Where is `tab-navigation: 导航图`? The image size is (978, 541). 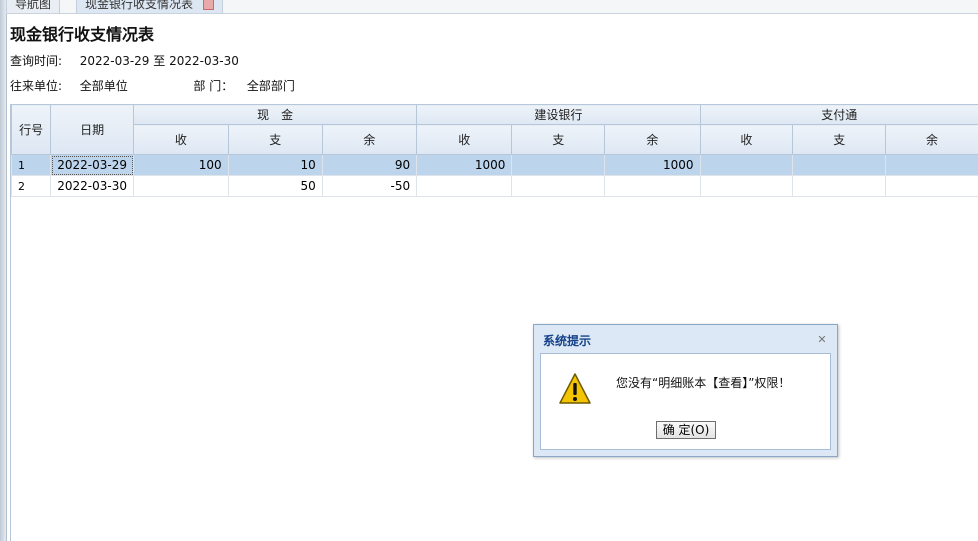
tab-navigation: 导航图 is located at coordinates (33, 6).